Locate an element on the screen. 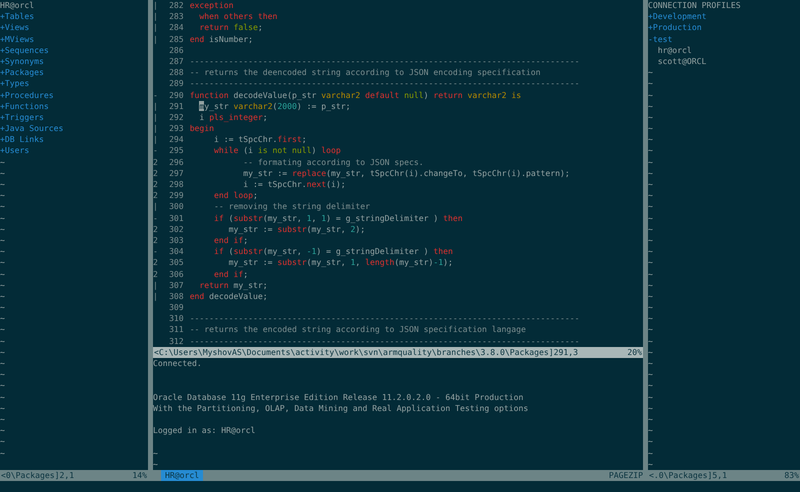 The image size is (800, 492). tree-item: scott@ORCL is located at coordinates (677, 62).